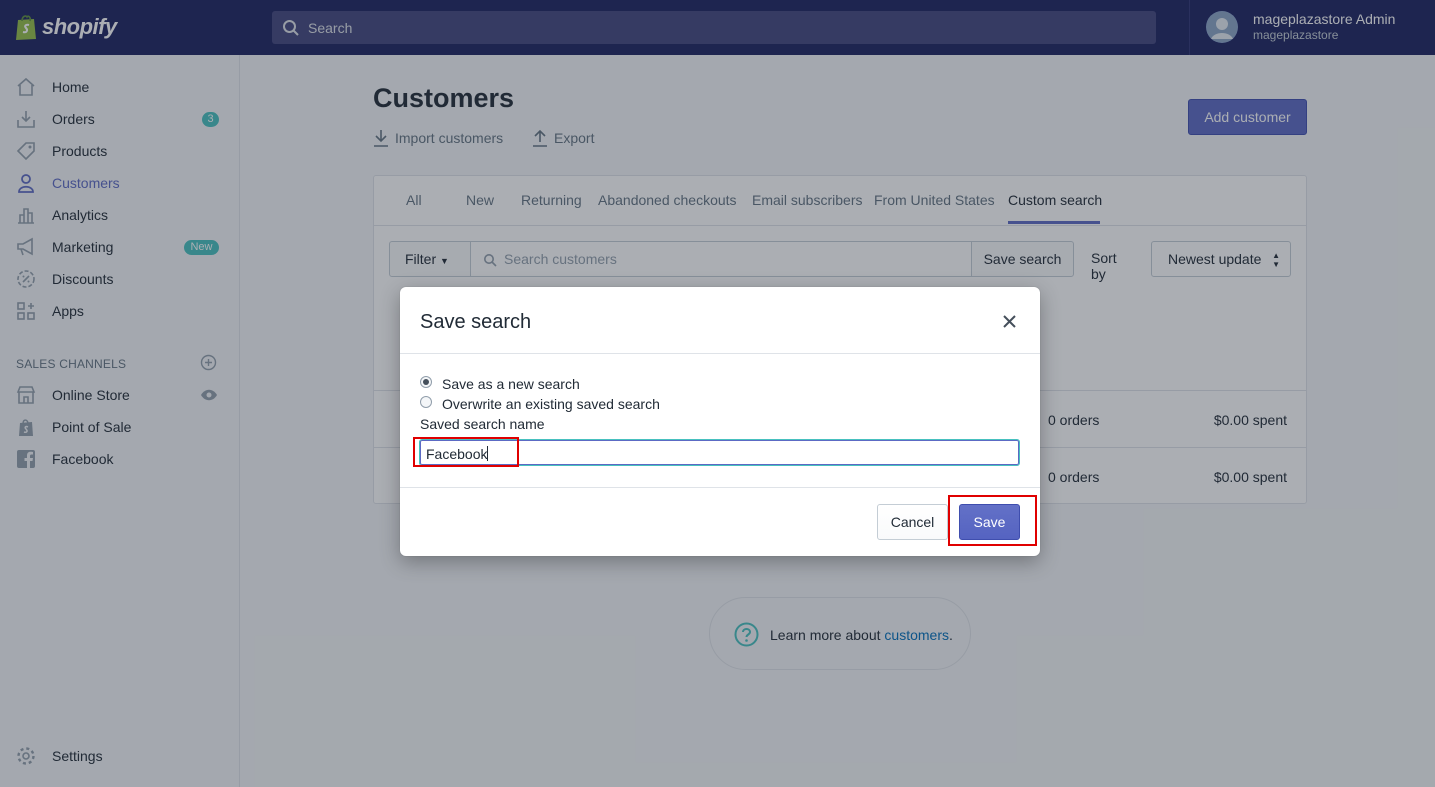  What do you see at coordinates (551, 404) in the screenshot?
I see `radio-overwrite-label: Overwrite an existing saved search` at bounding box center [551, 404].